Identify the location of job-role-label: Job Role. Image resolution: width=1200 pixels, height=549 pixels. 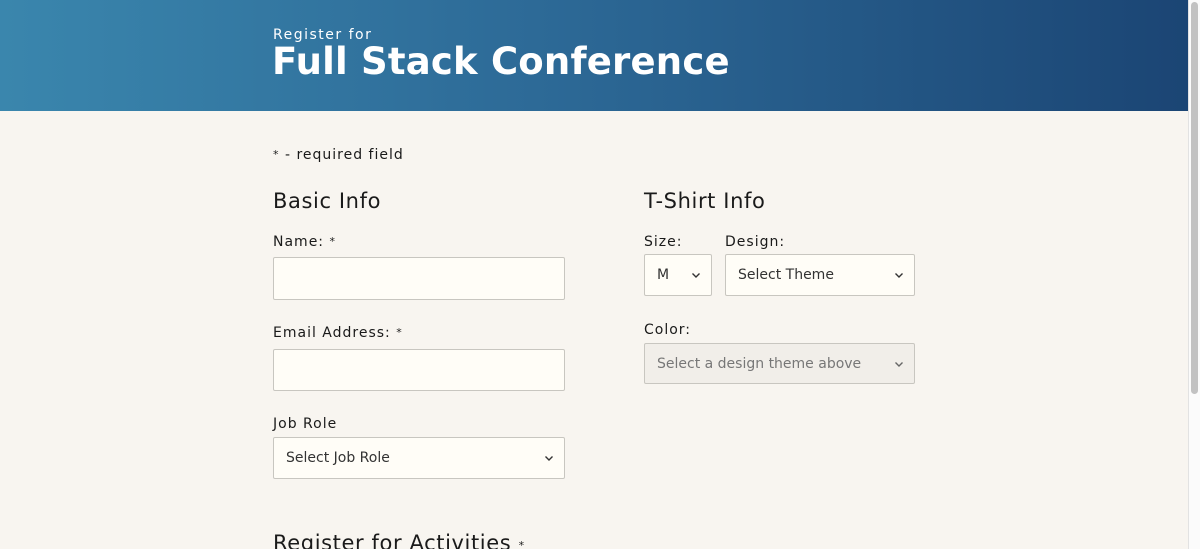
(305, 424).